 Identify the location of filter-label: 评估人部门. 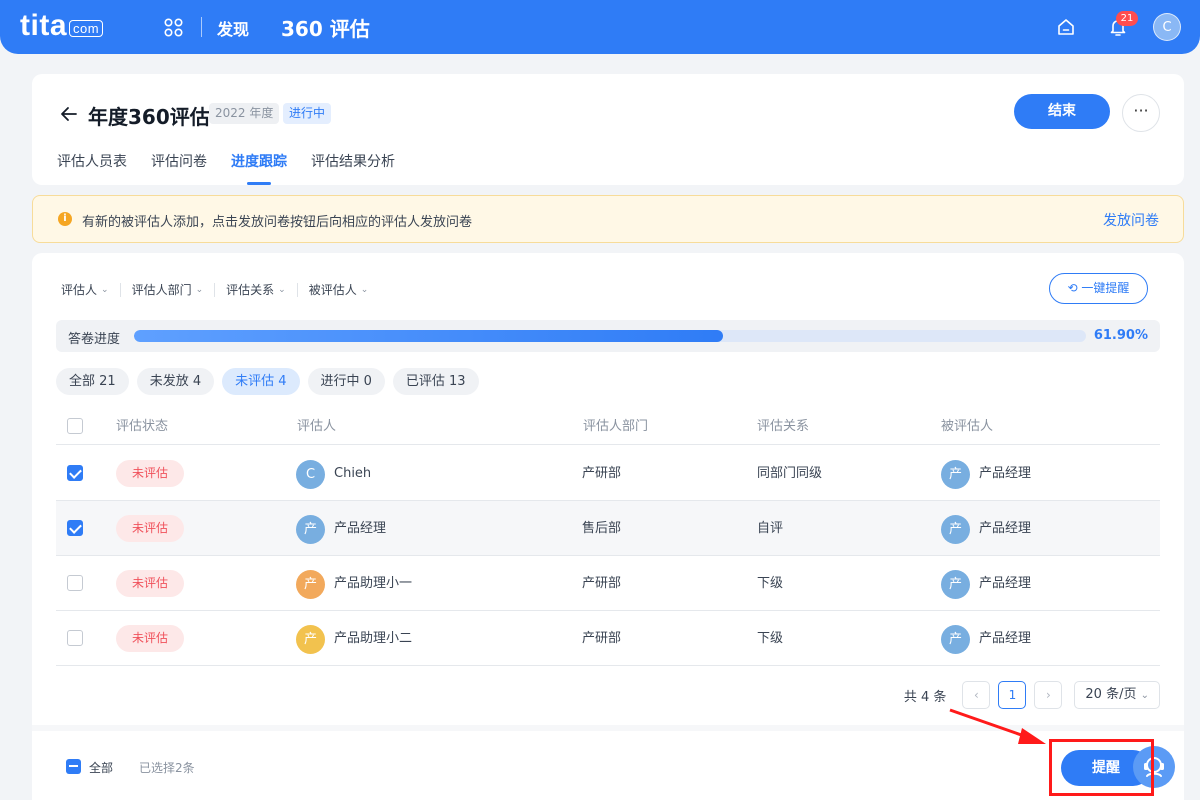
(161, 290).